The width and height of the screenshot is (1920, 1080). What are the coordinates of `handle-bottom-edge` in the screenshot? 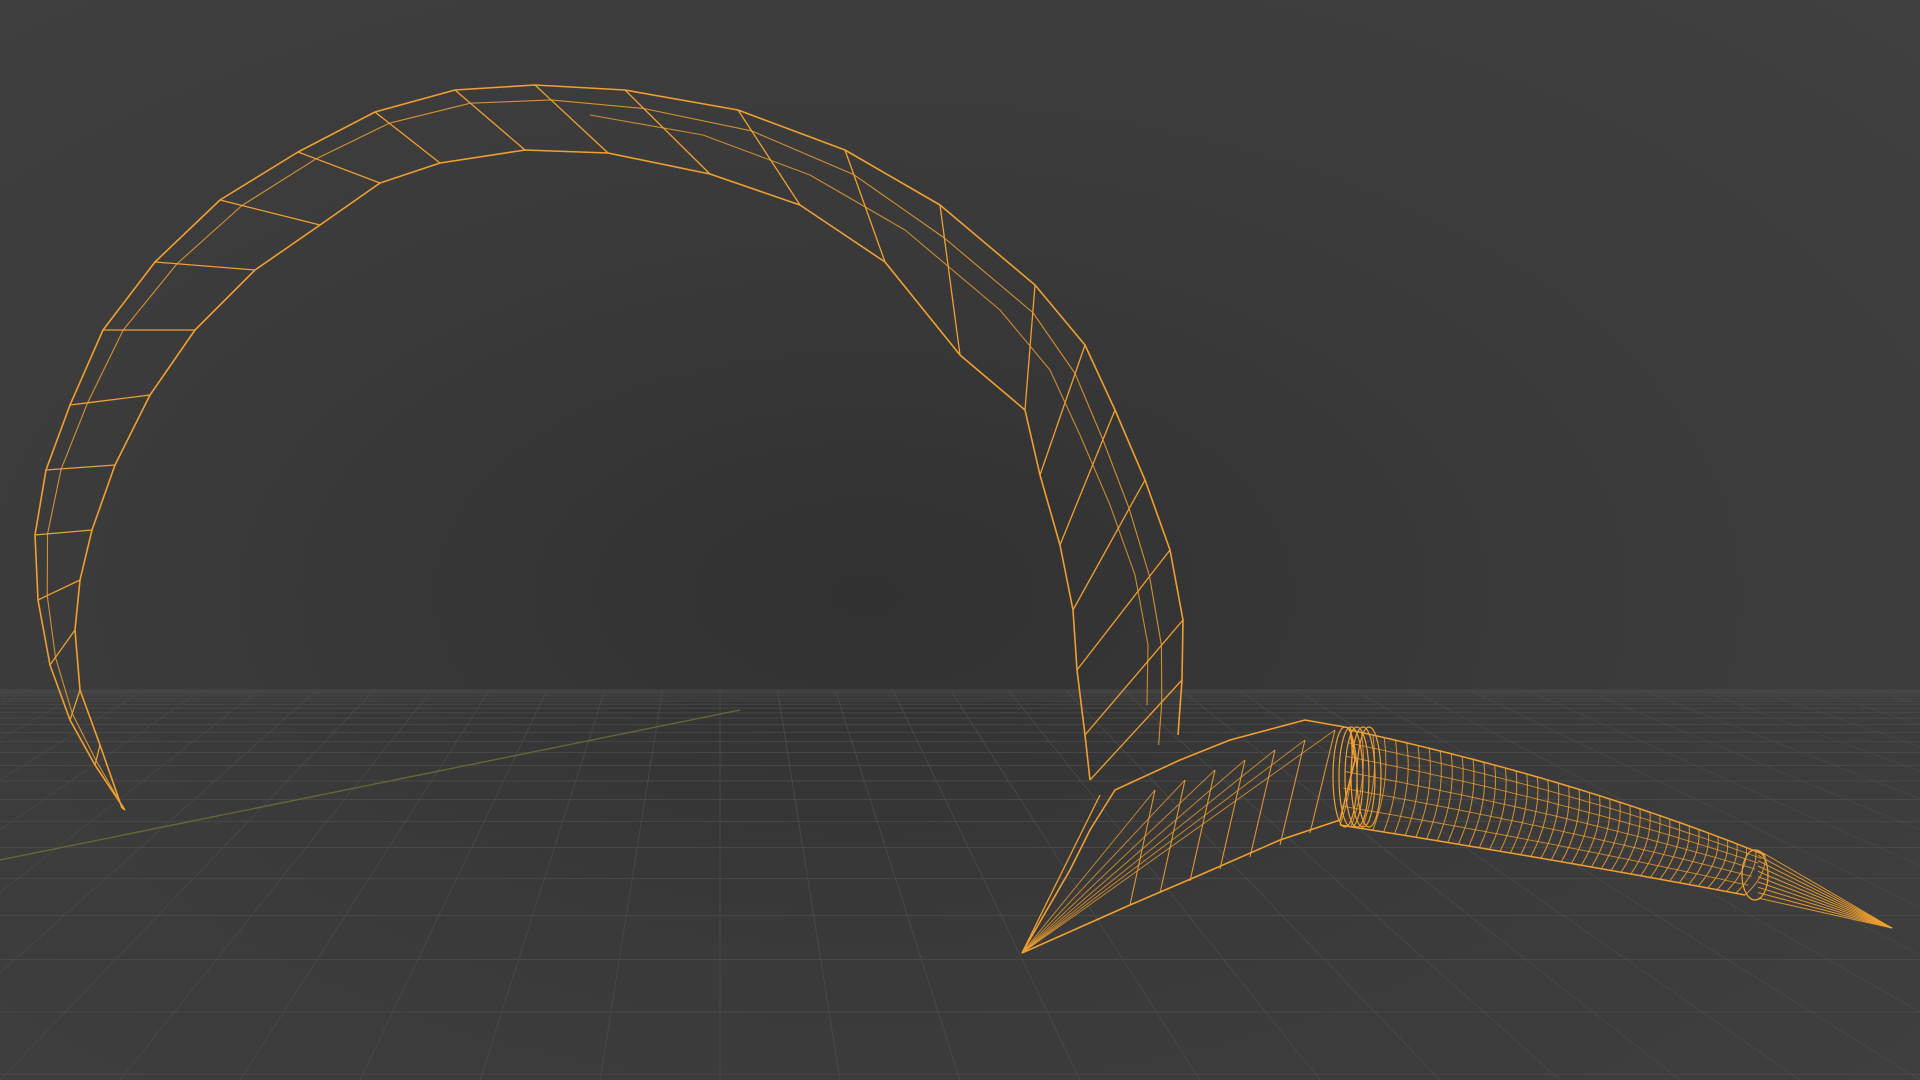 It's located at (1542, 860).